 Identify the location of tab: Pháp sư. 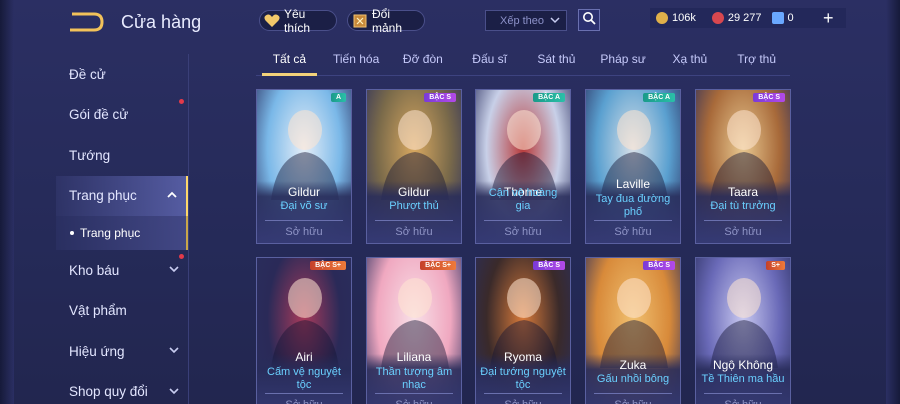
(623, 63).